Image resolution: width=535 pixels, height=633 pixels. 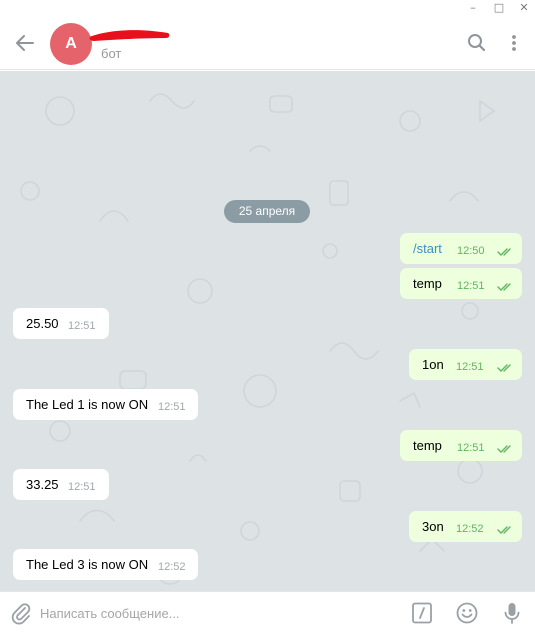 I want to click on message-outgoing: /start 12:50, so click(x=461, y=248).